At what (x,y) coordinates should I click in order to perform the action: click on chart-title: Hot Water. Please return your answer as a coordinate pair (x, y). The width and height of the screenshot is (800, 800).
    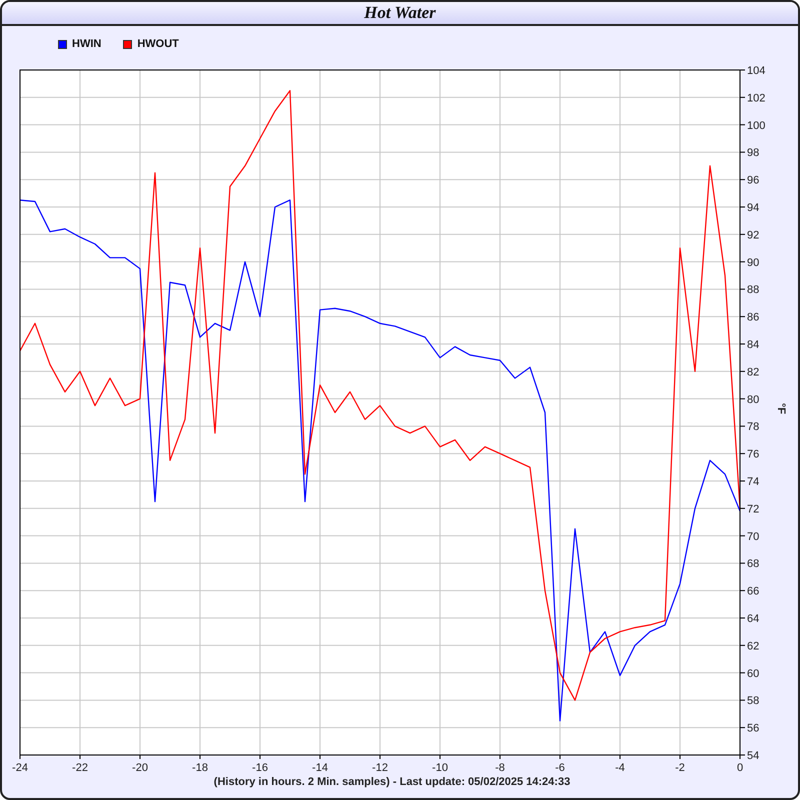
    Looking at the image, I should click on (400, 13).